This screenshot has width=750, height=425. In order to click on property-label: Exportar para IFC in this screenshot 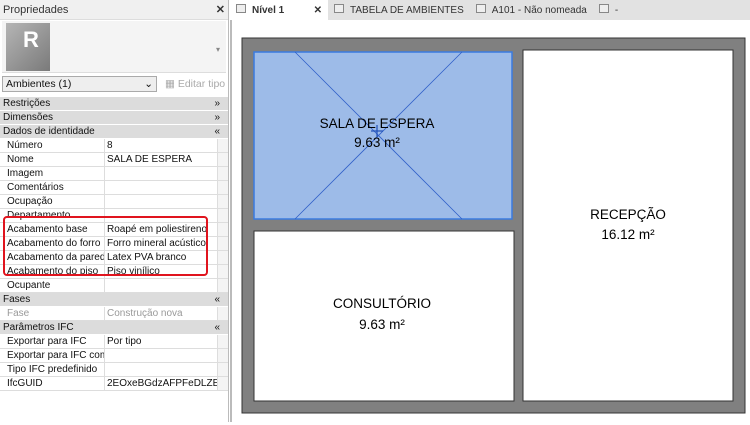, I will do `click(52, 341)`.